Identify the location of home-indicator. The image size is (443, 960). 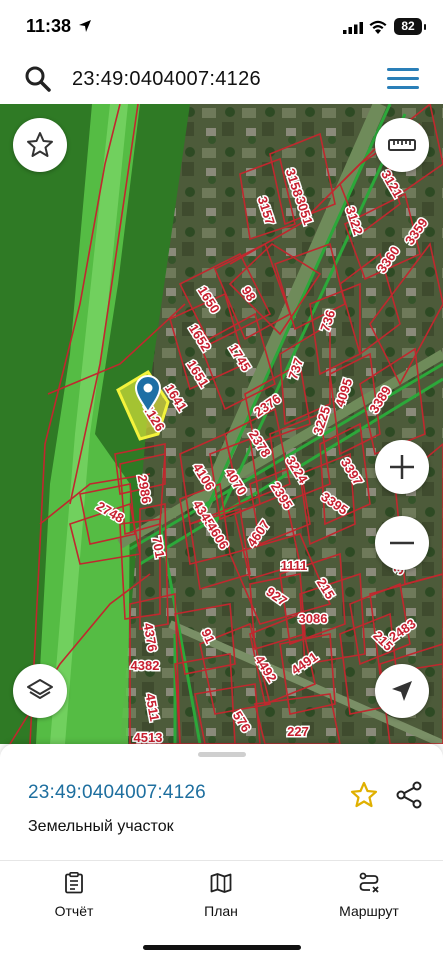
(222, 947).